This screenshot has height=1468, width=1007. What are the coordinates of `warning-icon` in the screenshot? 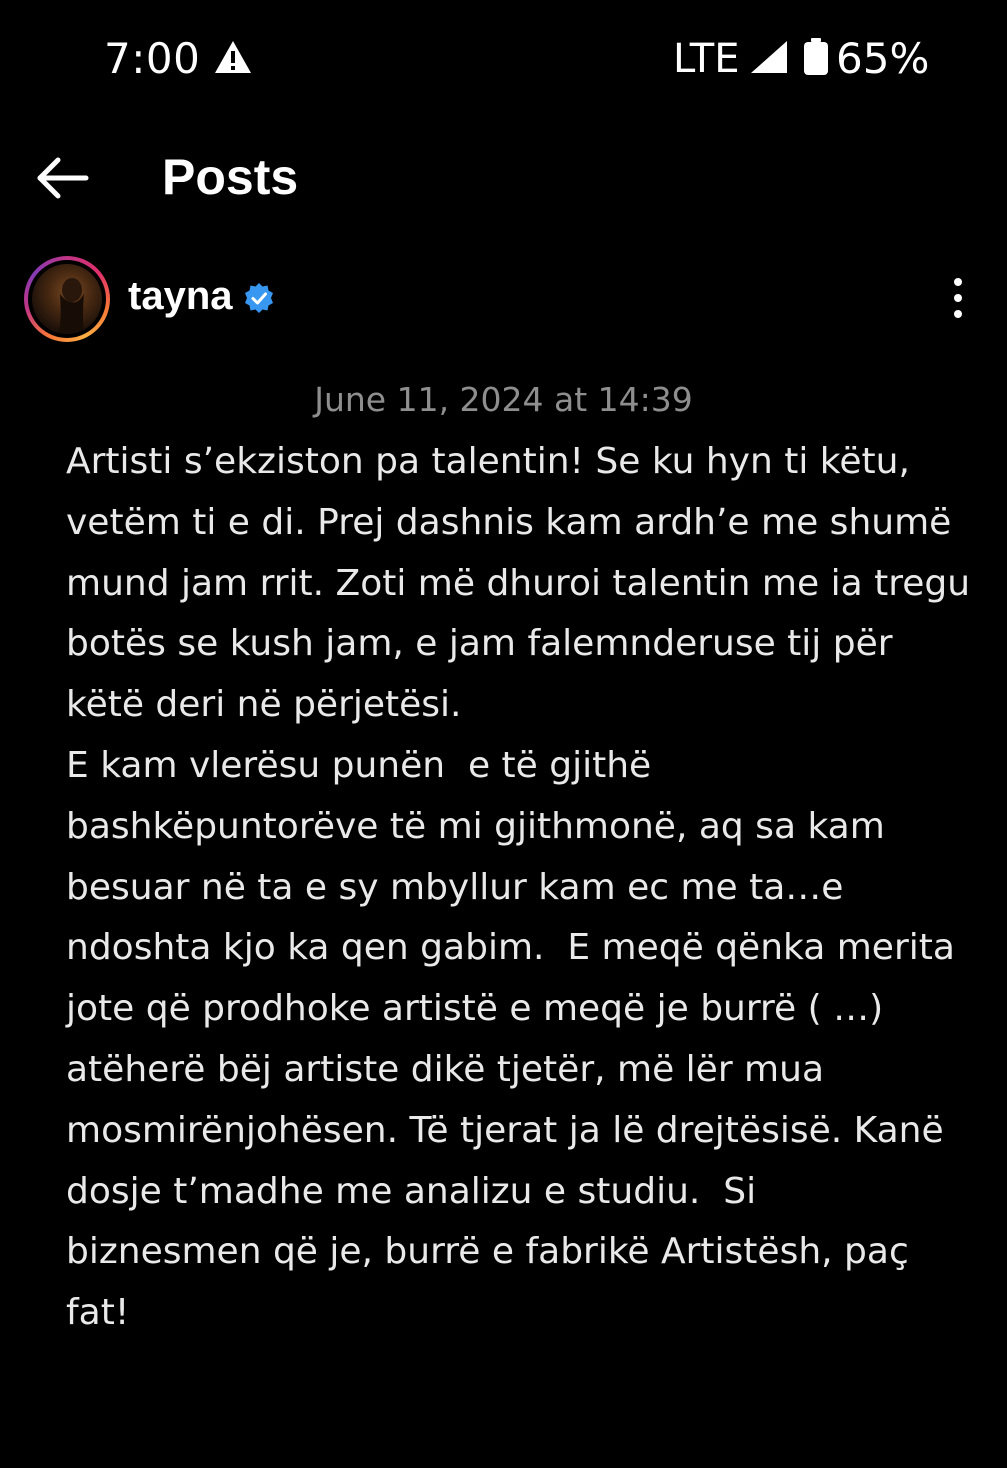 It's located at (233, 57).